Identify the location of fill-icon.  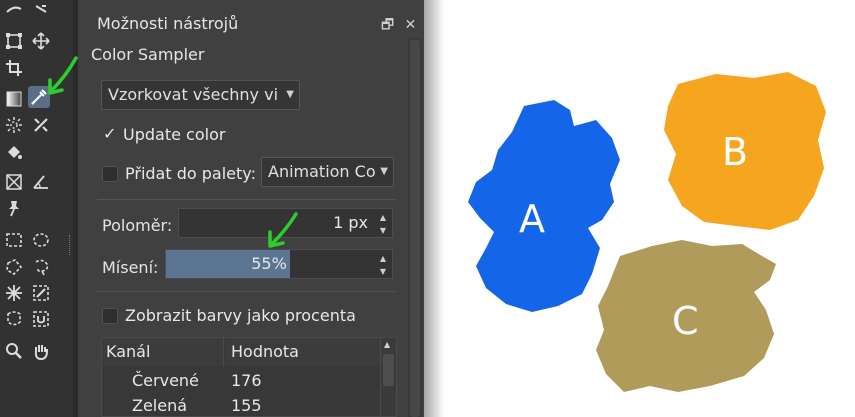
(14, 152).